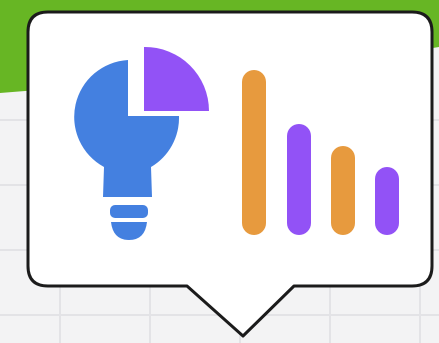 This screenshot has height=343, width=439. Describe the element at coordinates (129, 211) in the screenshot. I see `lightbulb-neck` at that location.